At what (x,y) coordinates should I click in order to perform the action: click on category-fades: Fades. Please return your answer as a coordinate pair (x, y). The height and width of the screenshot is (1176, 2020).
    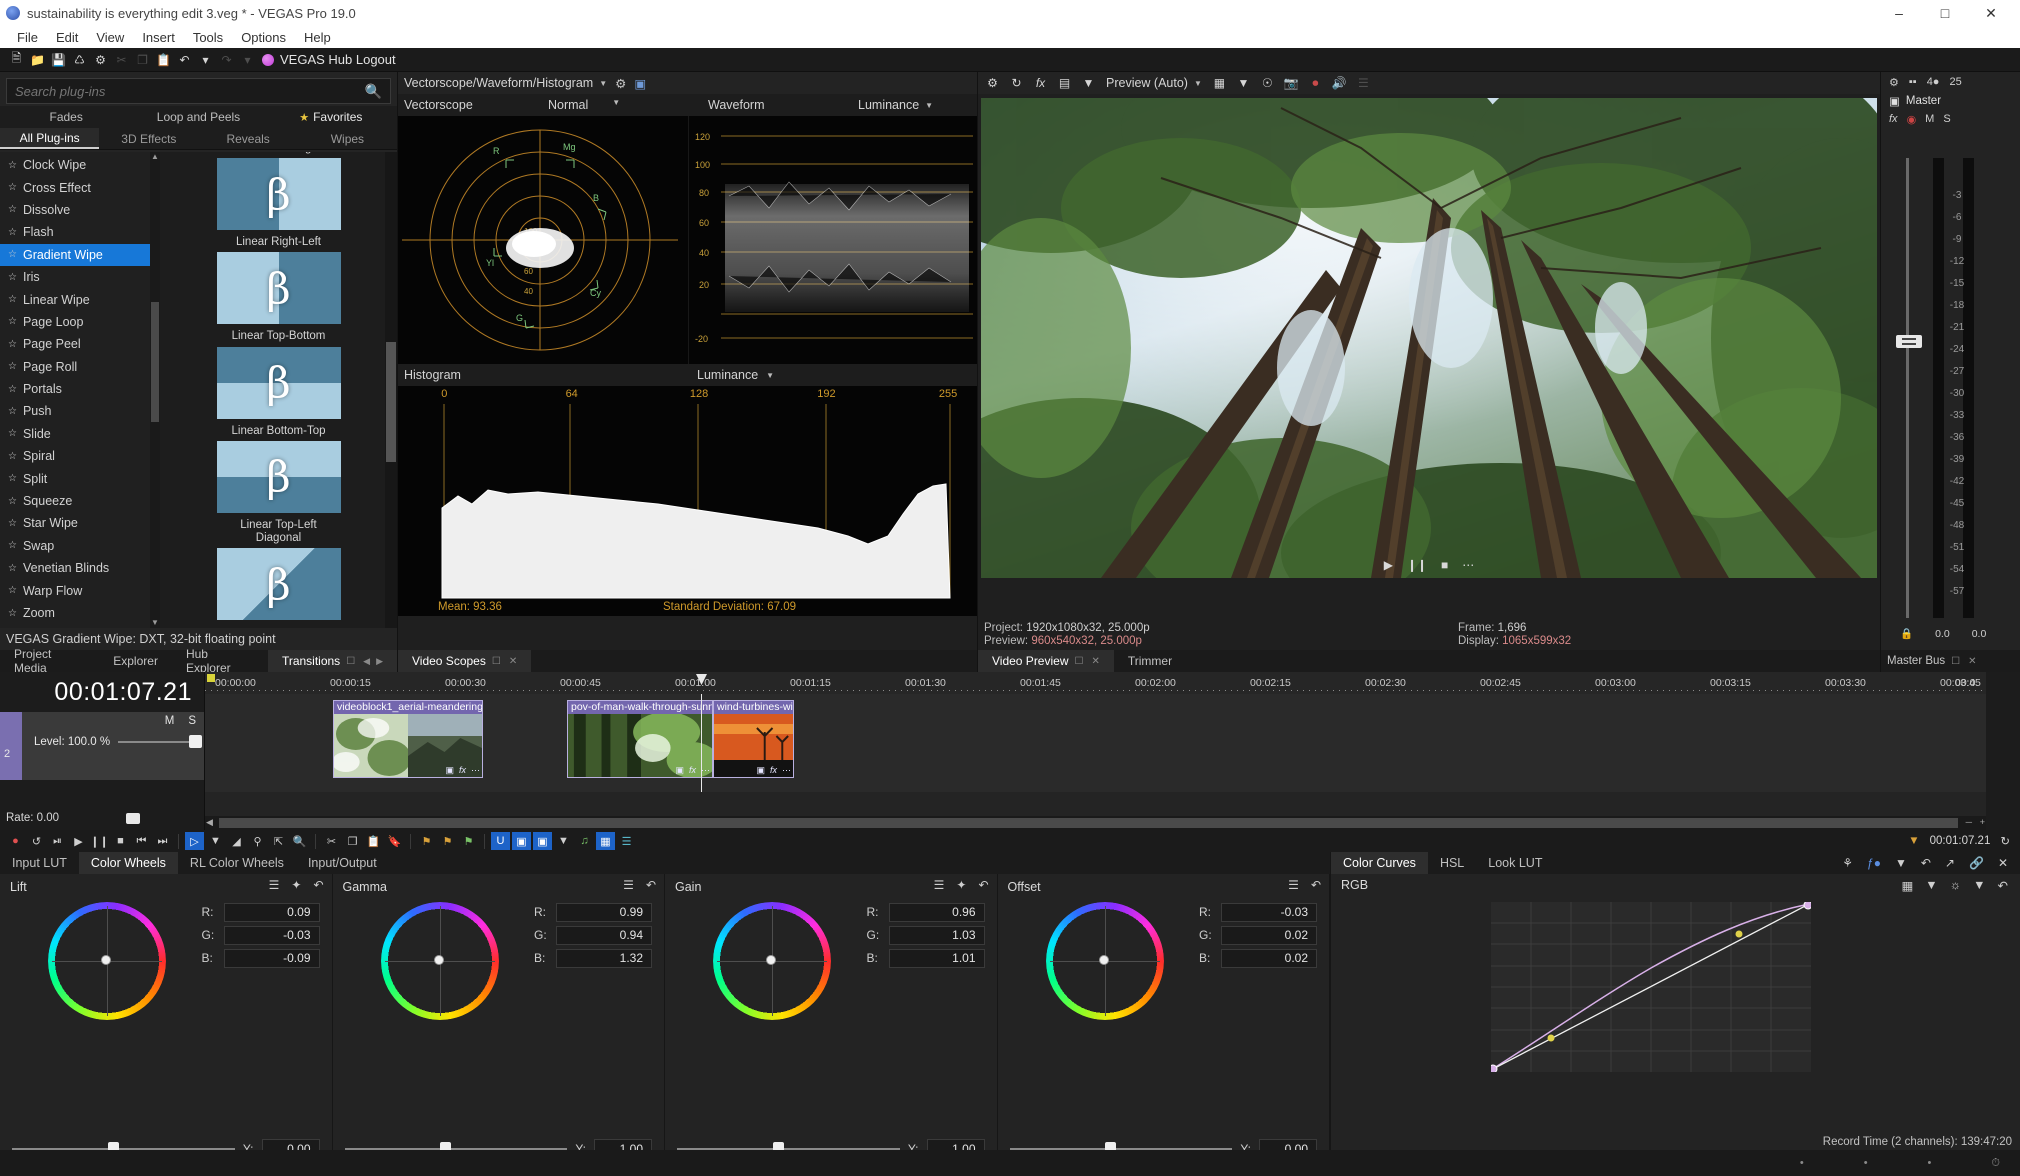
    Looking at the image, I should click on (66, 117).